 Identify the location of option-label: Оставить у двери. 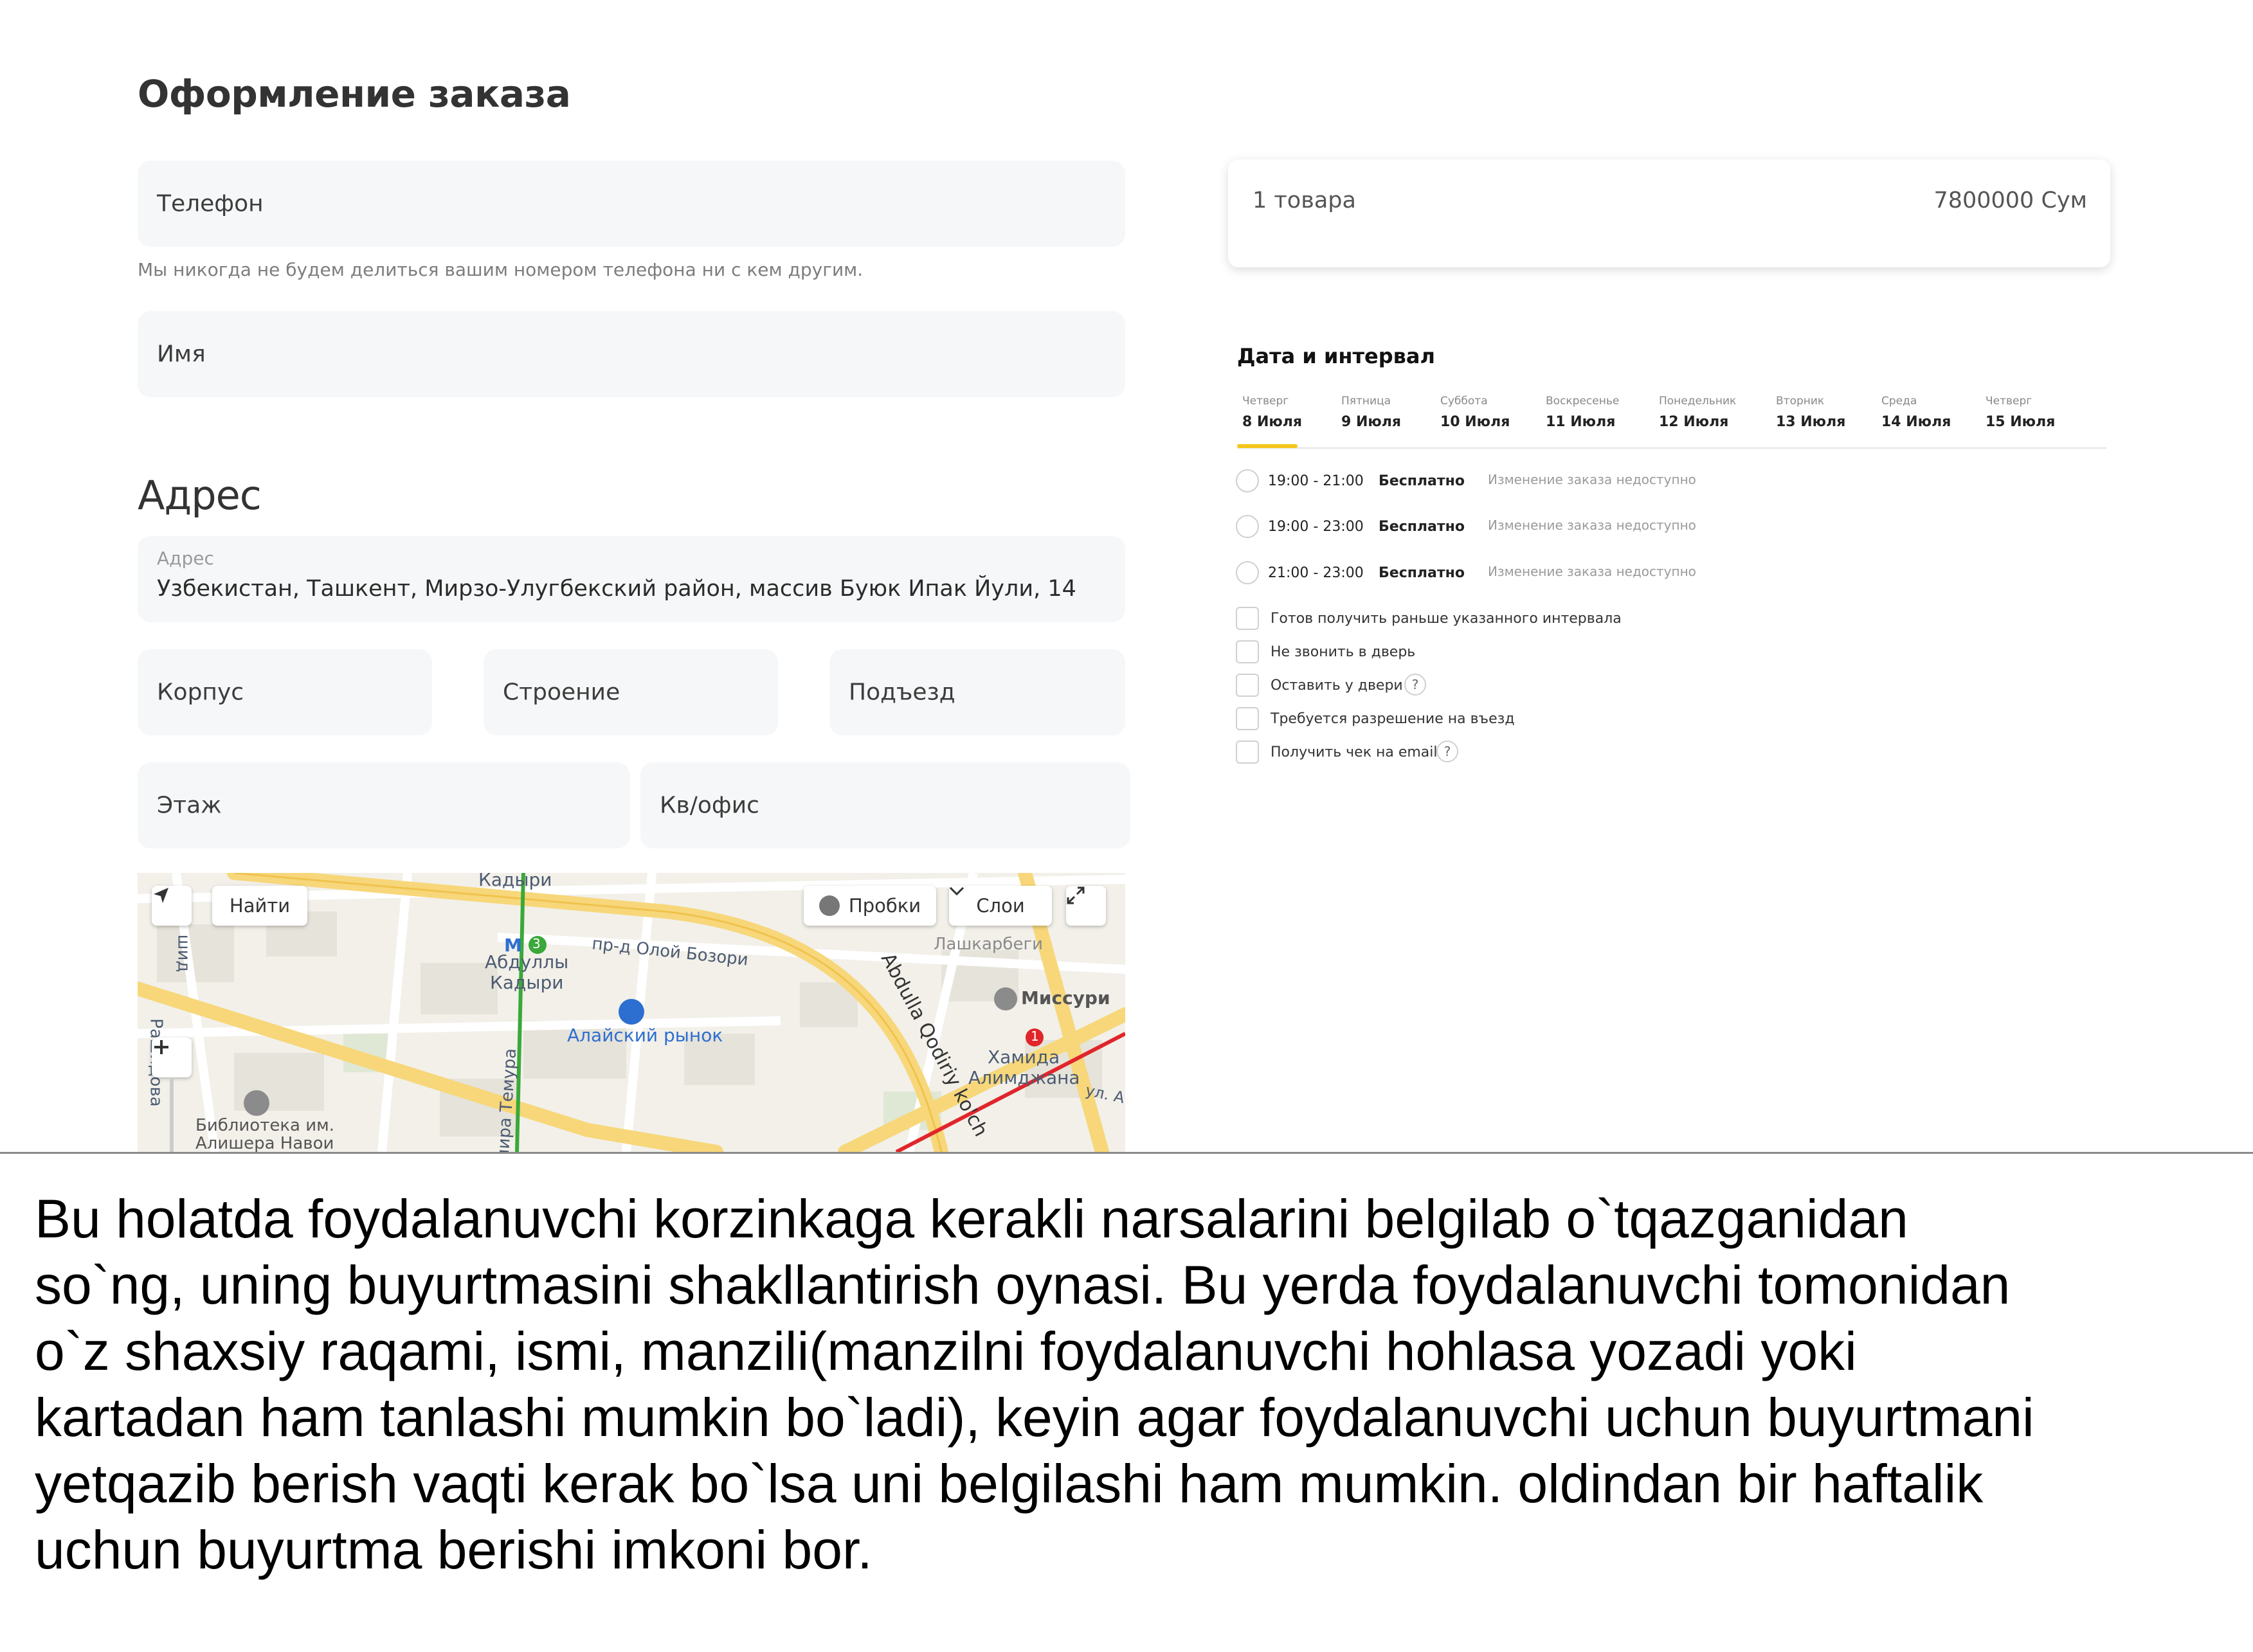
(1337, 686).